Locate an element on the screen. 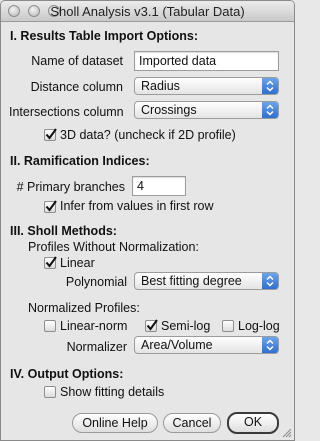 The height and width of the screenshot is (441, 320). cancel-button: Cancel is located at coordinates (192, 423).